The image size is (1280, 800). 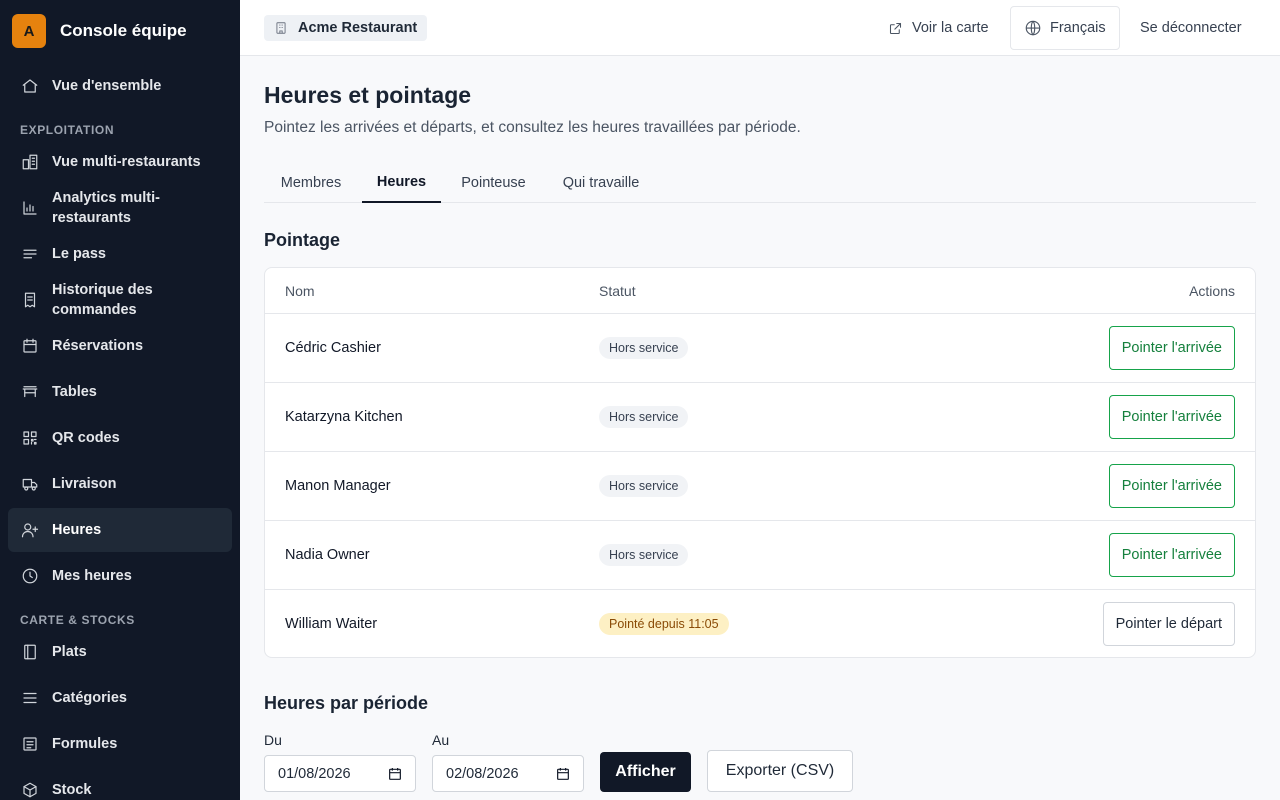 I want to click on clock-out-button: Pointer le départ, so click(x=1168, y=624).